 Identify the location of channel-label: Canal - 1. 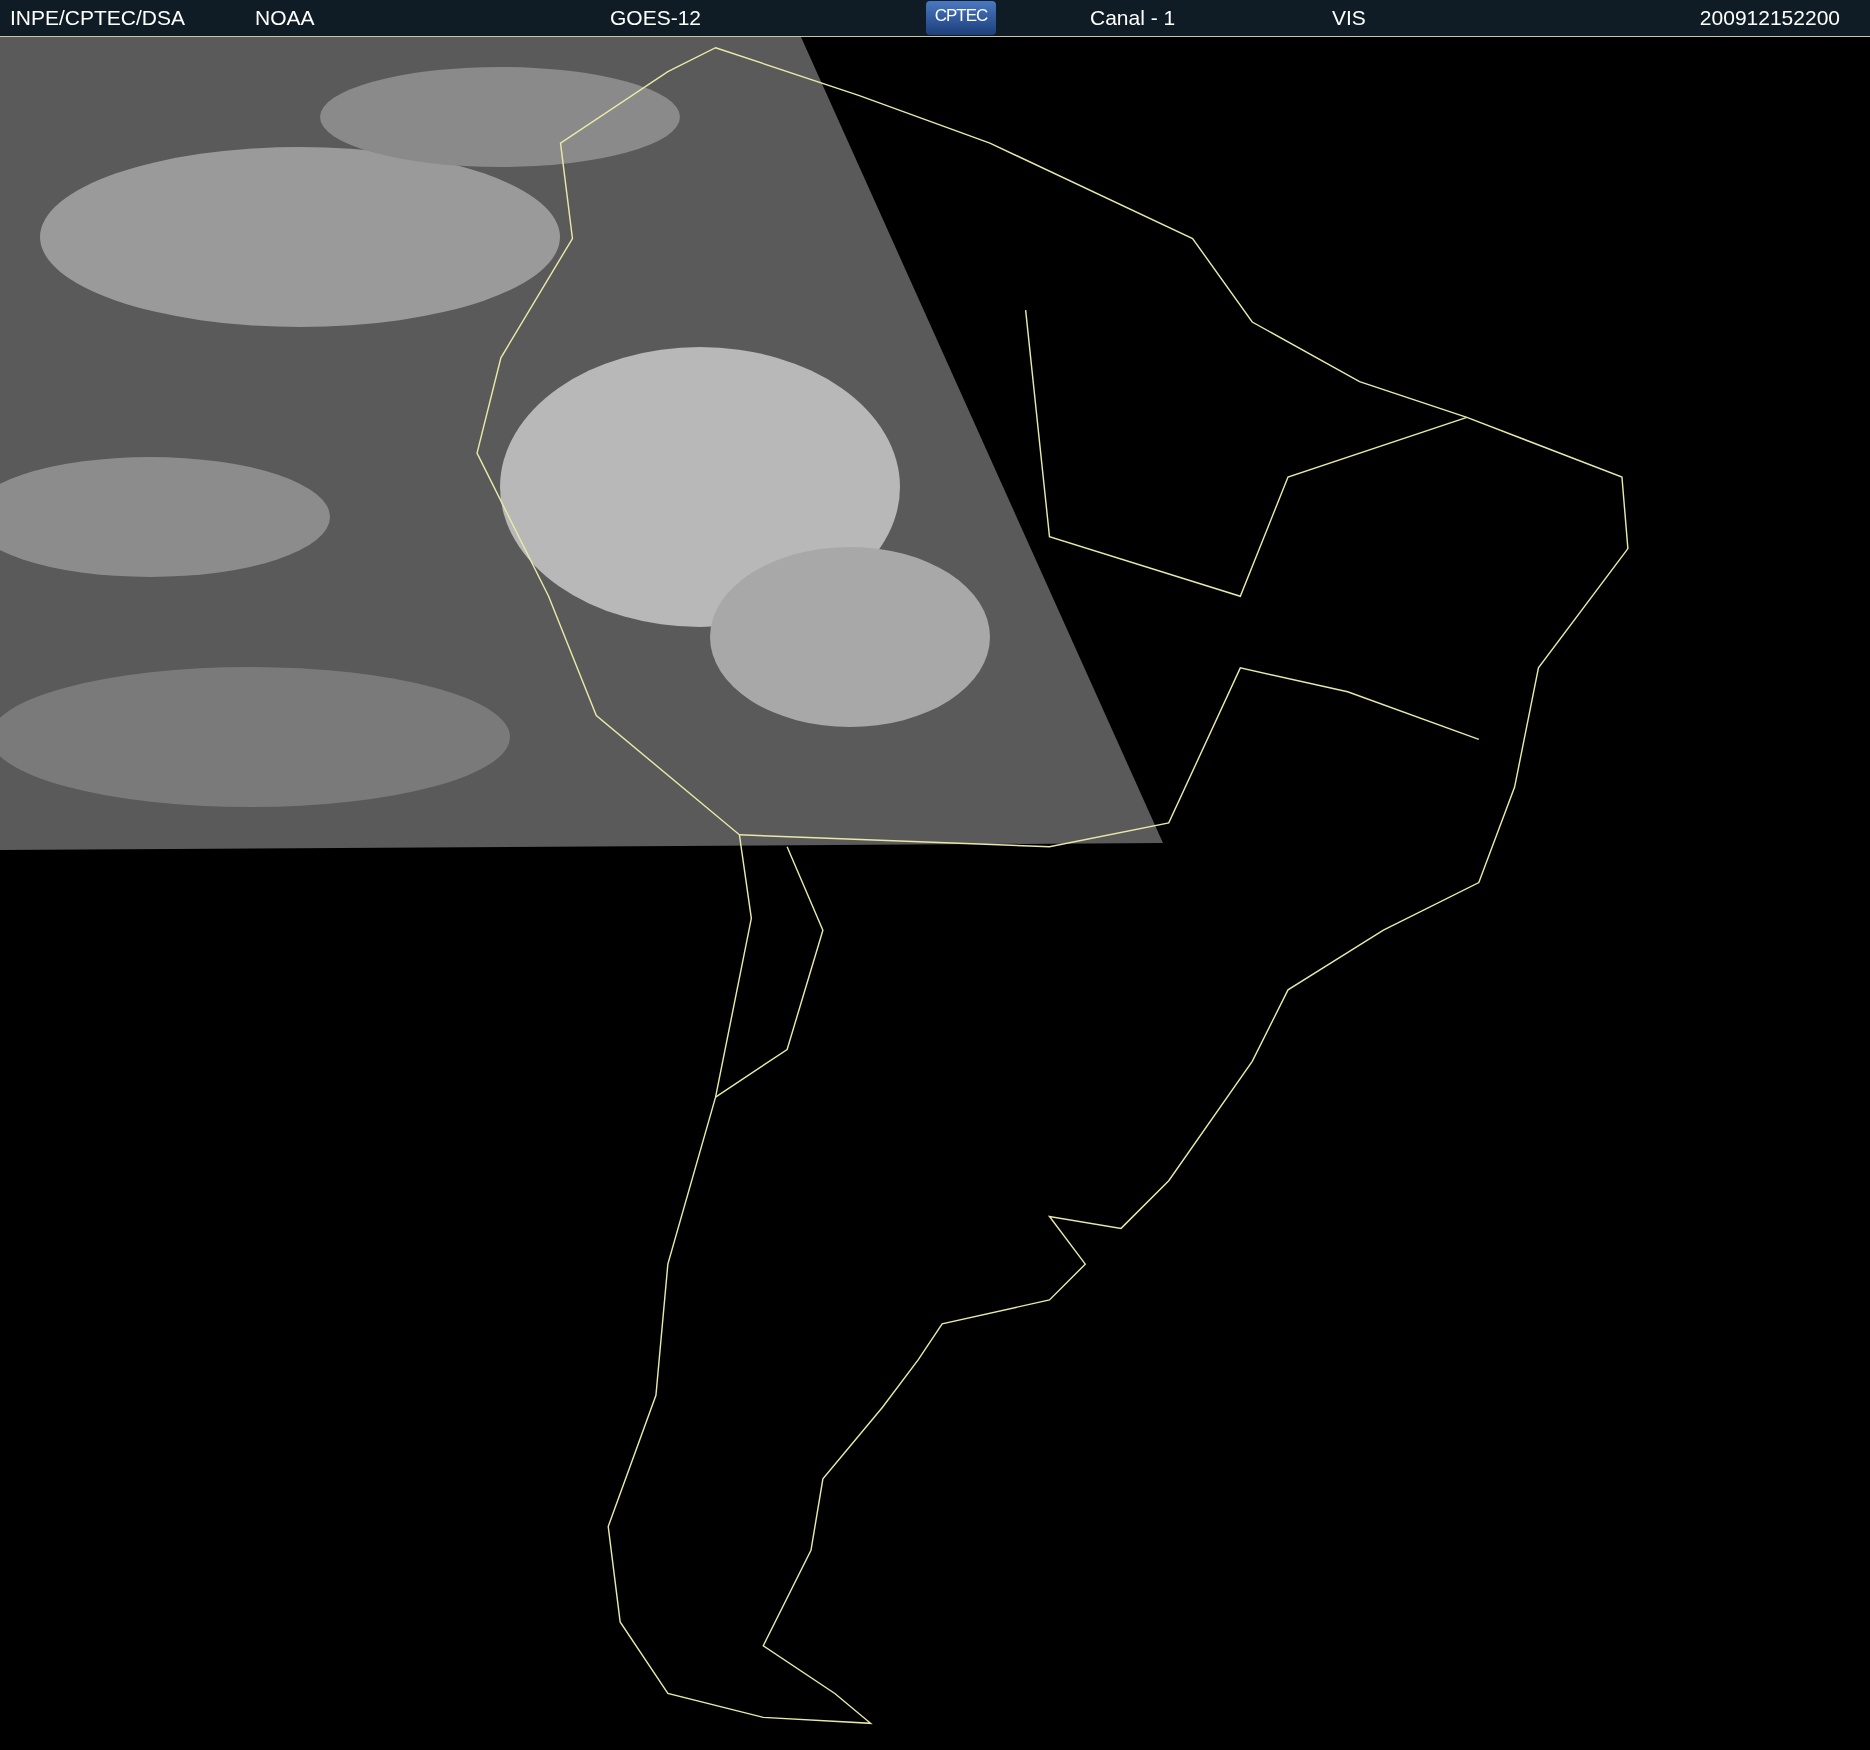
(1133, 18).